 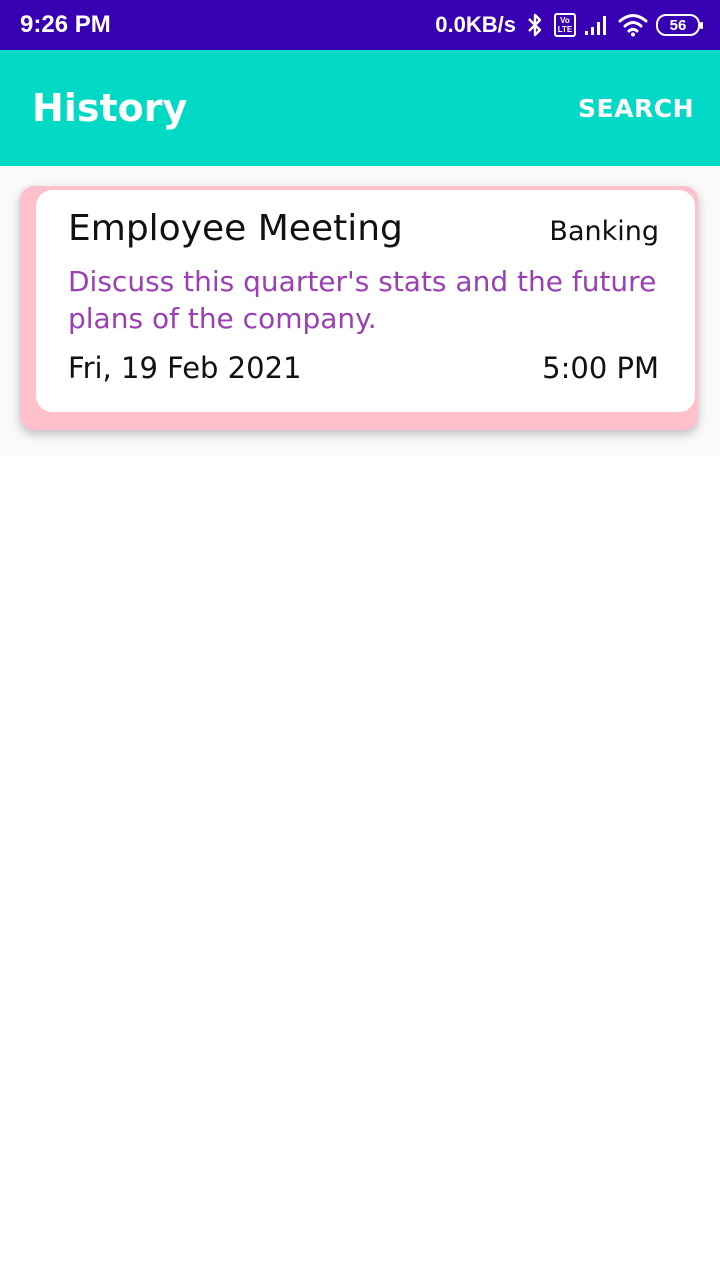 I want to click on cell-signal-icon, so click(x=595, y=25).